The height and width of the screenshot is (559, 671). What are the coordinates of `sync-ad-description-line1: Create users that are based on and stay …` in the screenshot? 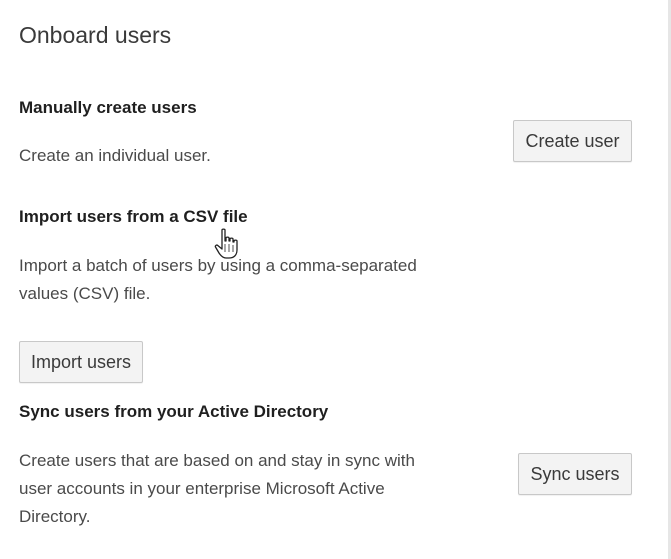 It's located at (217, 460).